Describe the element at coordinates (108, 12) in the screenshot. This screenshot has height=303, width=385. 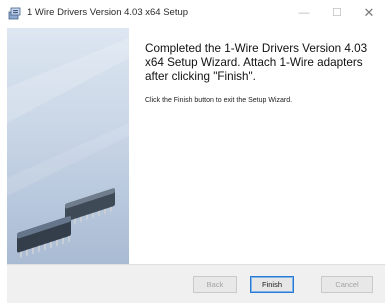
I see `window-title: 1 Wire Drivers Version 4.03 x64 Setup` at that location.